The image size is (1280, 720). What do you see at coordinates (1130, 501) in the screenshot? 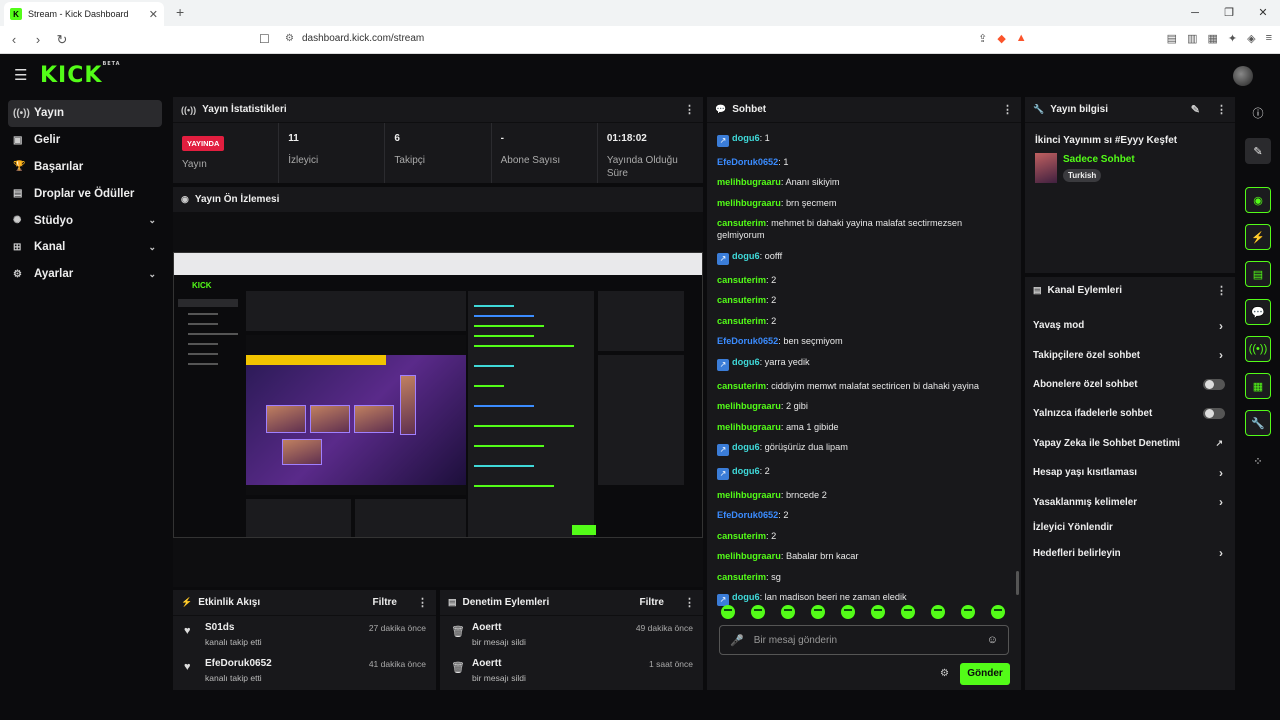
I see `action-banned-words: Yasaklanmış kelimeler ›` at bounding box center [1130, 501].